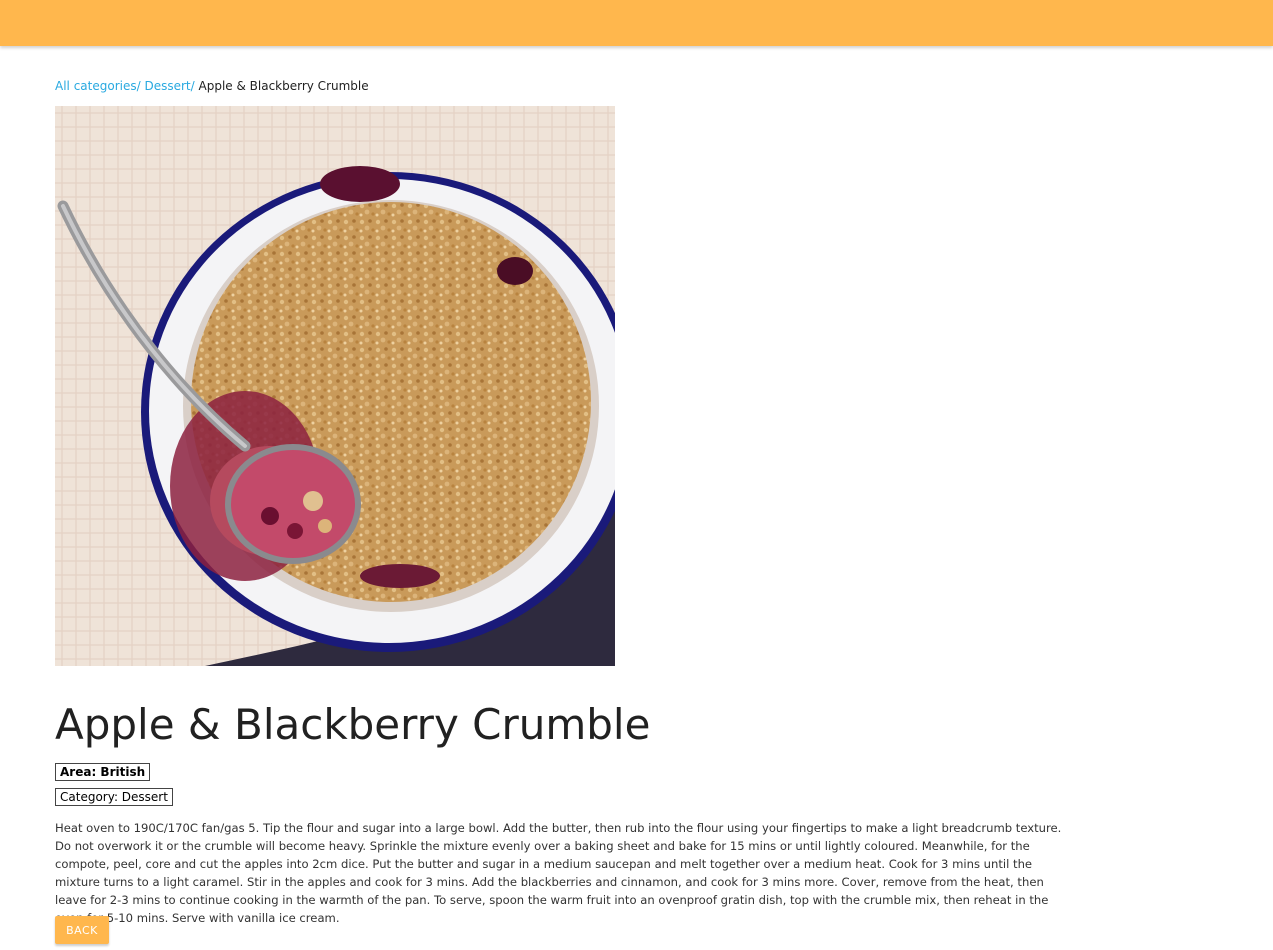  Describe the element at coordinates (353, 724) in the screenshot. I see `recipe-title: Apple & Blackberry Crumble` at that location.